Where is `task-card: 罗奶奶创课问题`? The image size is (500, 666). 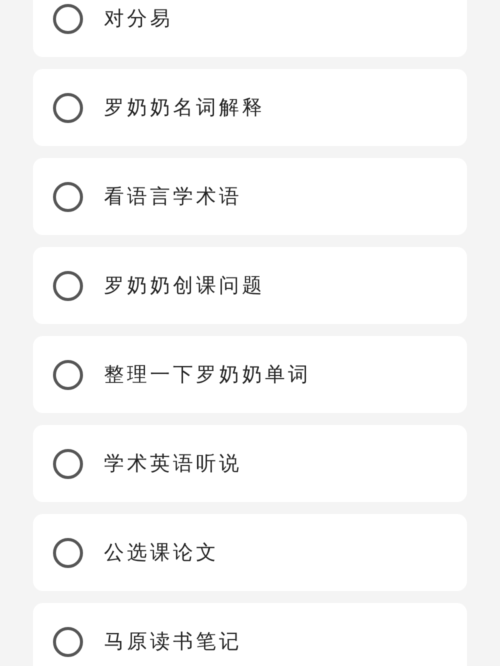
task-card: 罗奶奶创课问题 is located at coordinates (250, 285).